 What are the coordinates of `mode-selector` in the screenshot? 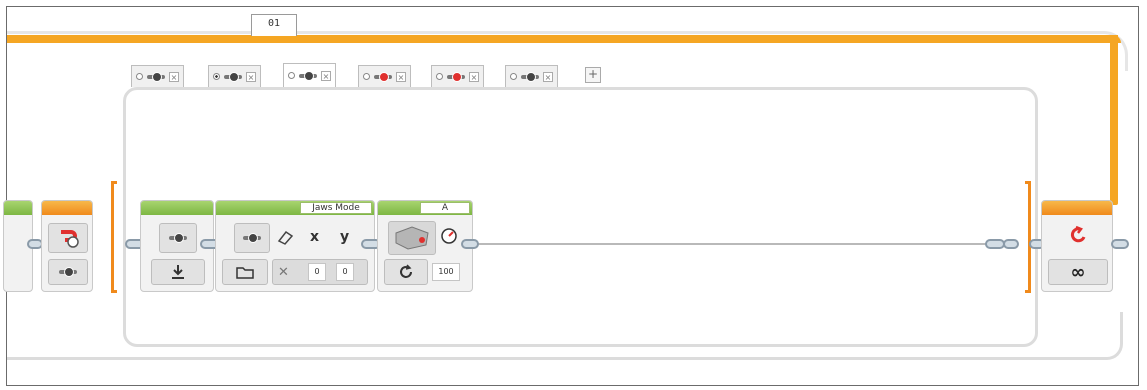 It's located at (178, 272).